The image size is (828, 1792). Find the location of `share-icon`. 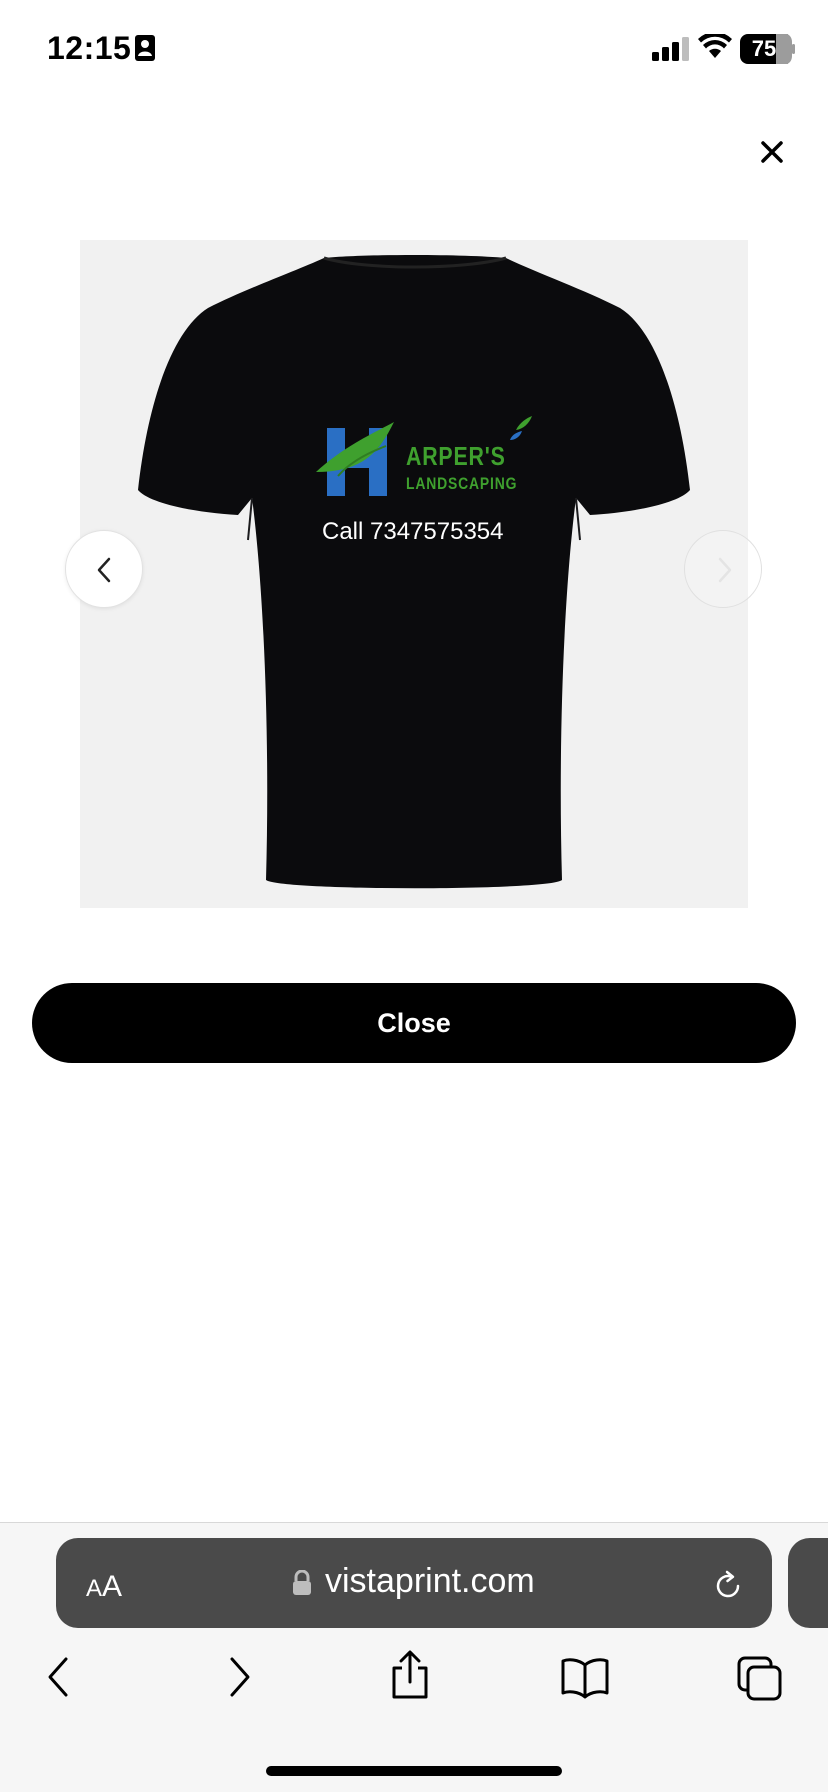

share-icon is located at coordinates (410, 1675).